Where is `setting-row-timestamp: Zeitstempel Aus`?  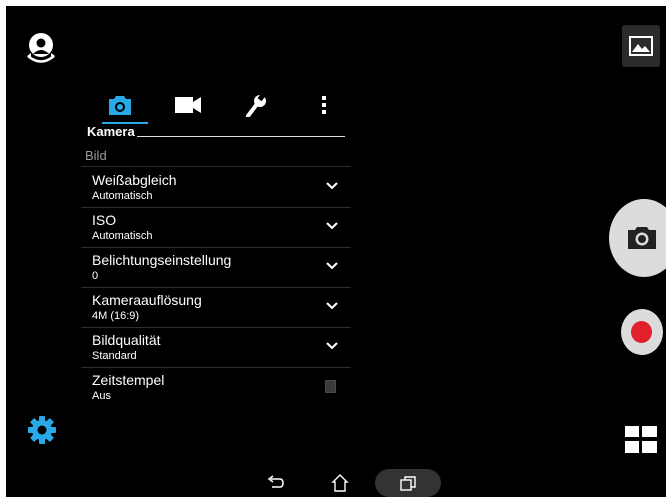 setting-row-timestamp: Zeitstempel Aus is located at coordinates (216, 384).